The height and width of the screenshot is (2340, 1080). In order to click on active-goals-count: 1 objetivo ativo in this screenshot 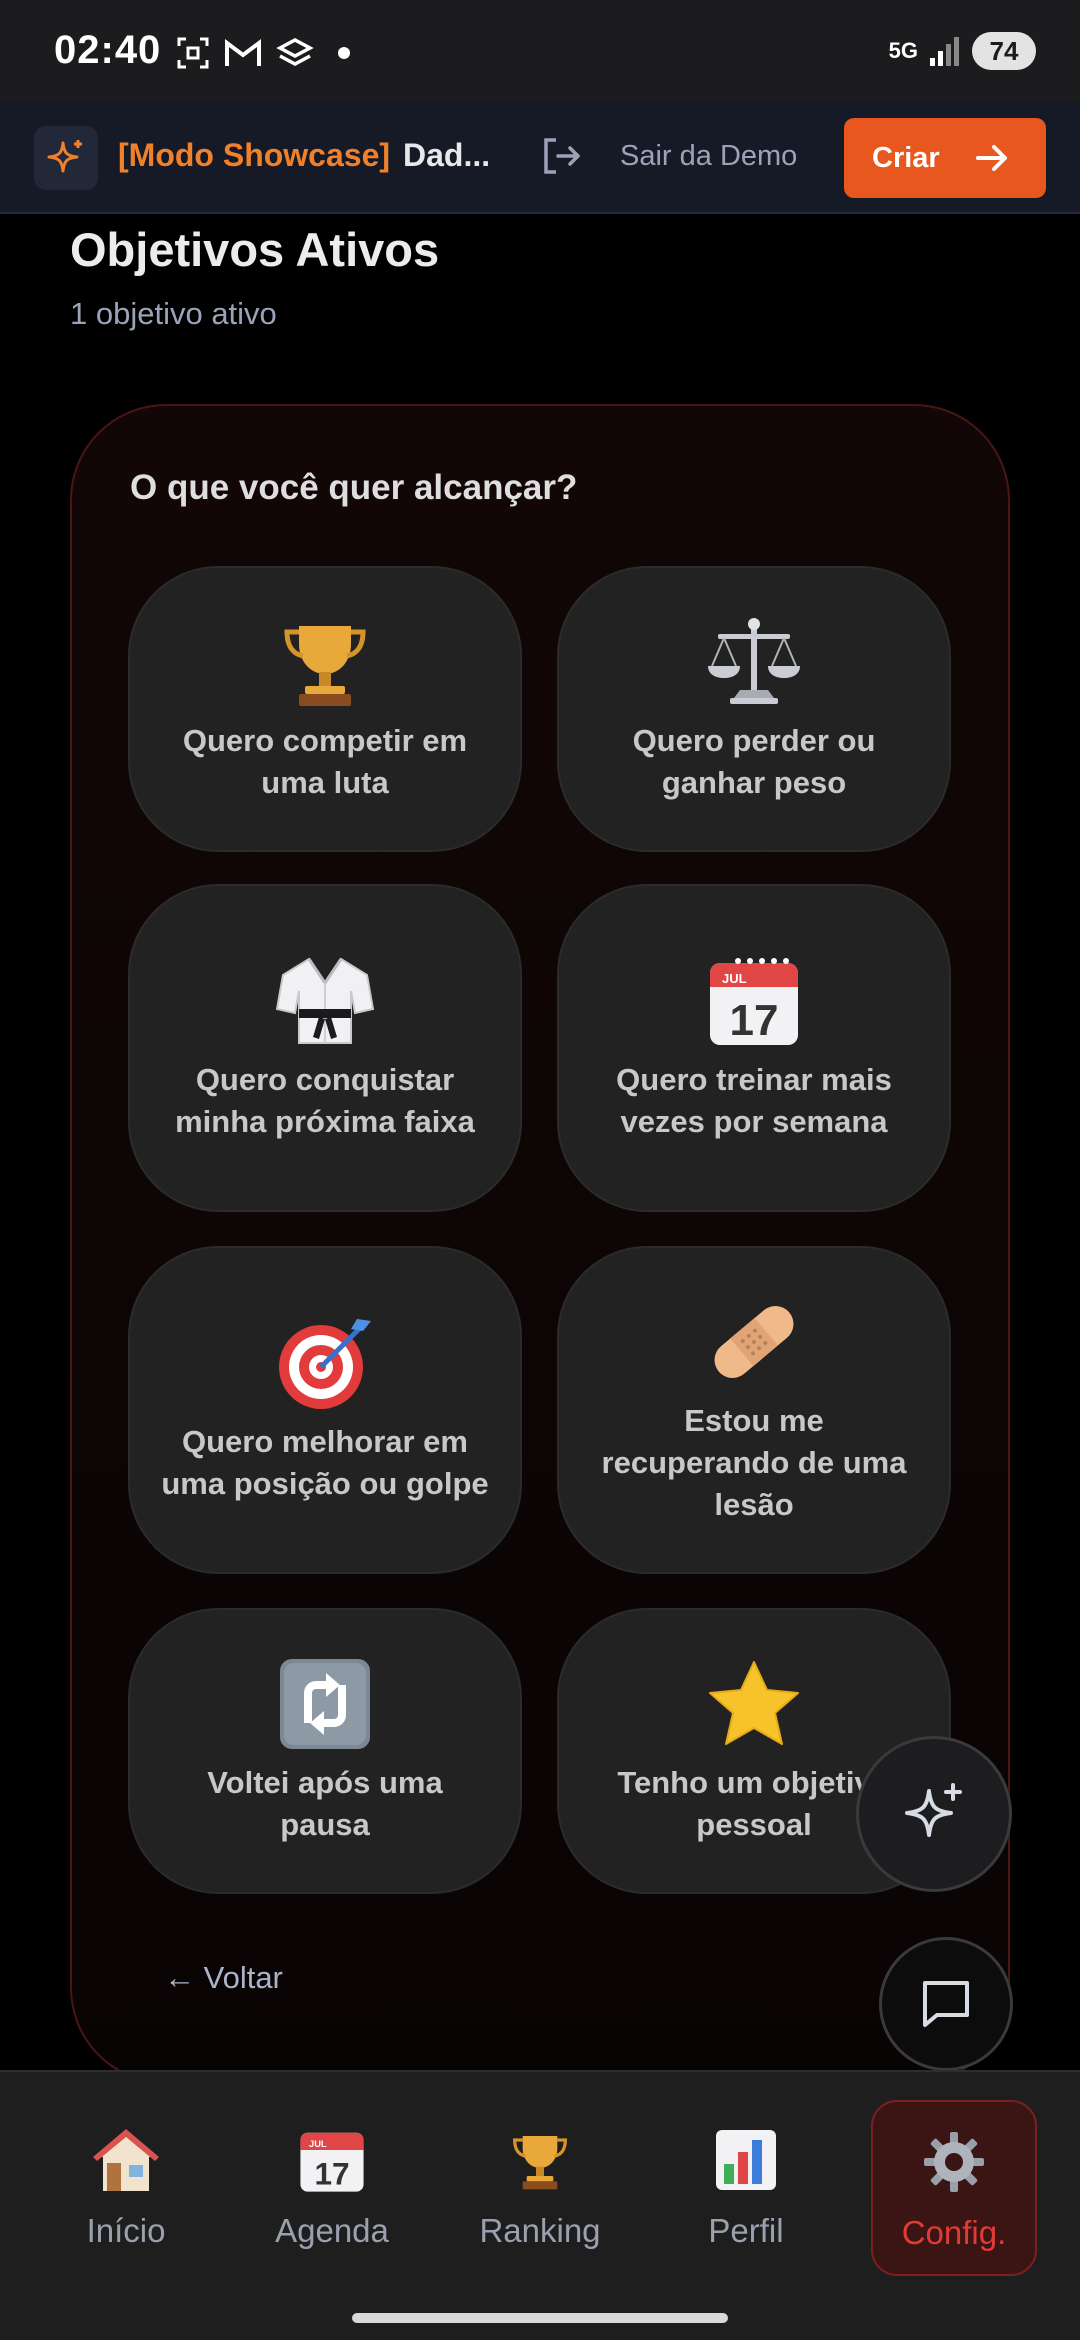, I will do `click(173, 313)`.